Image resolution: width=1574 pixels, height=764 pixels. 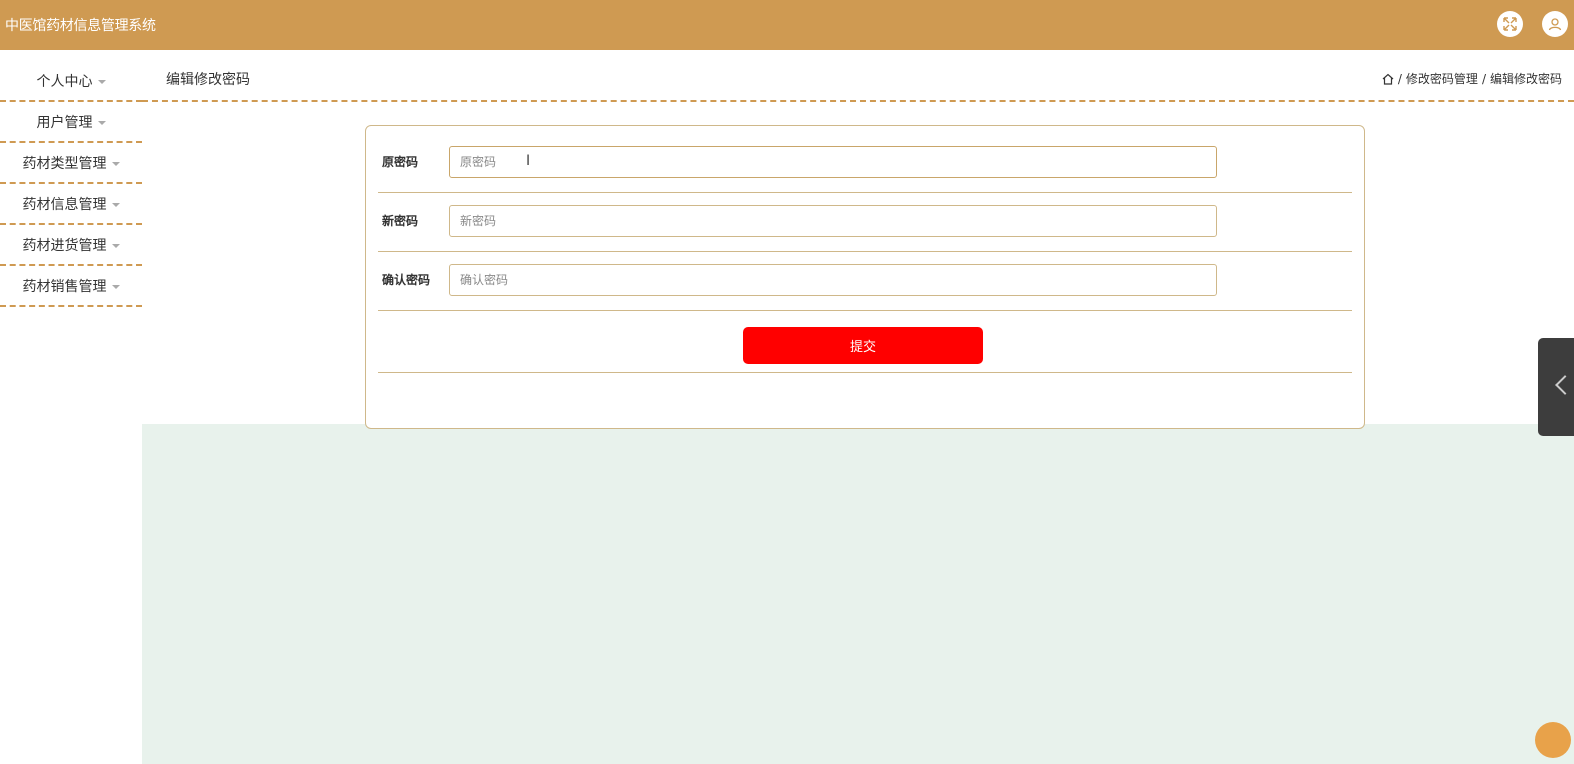 I want to click on floating-widget, so click(x=1553, y=740).